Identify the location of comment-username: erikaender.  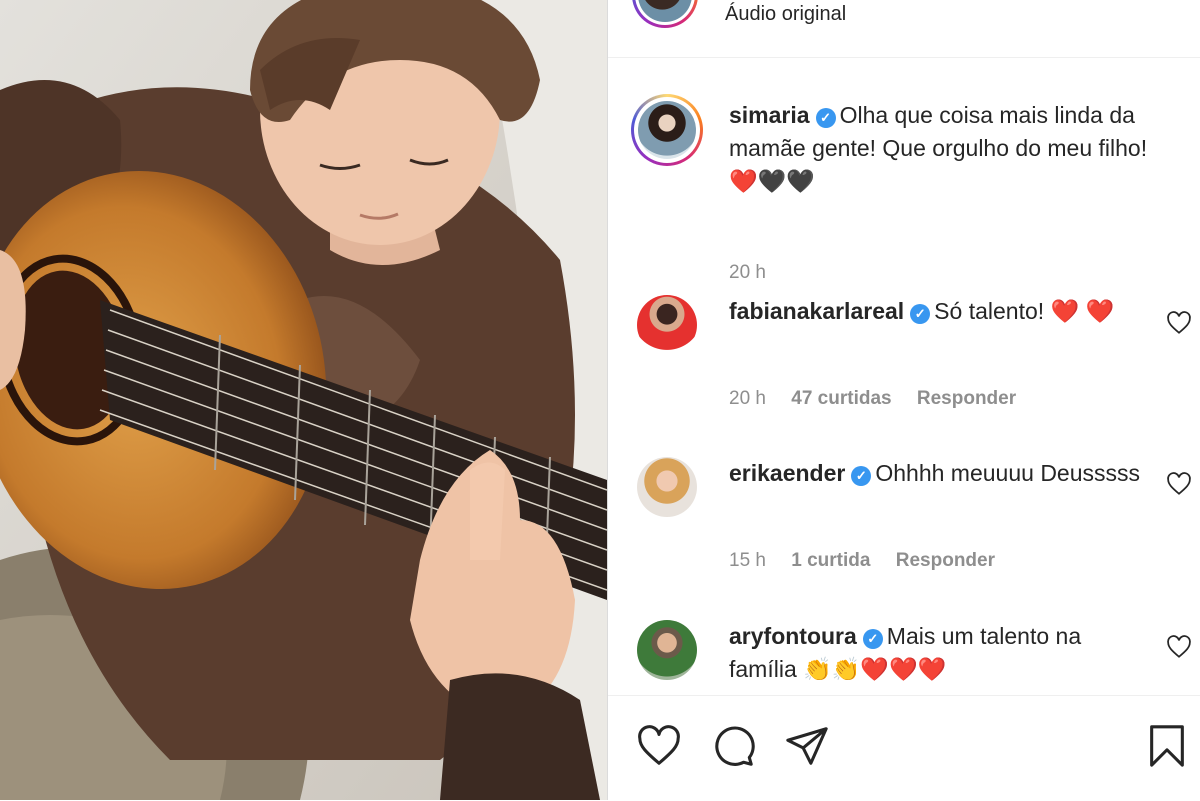
(787, 473).